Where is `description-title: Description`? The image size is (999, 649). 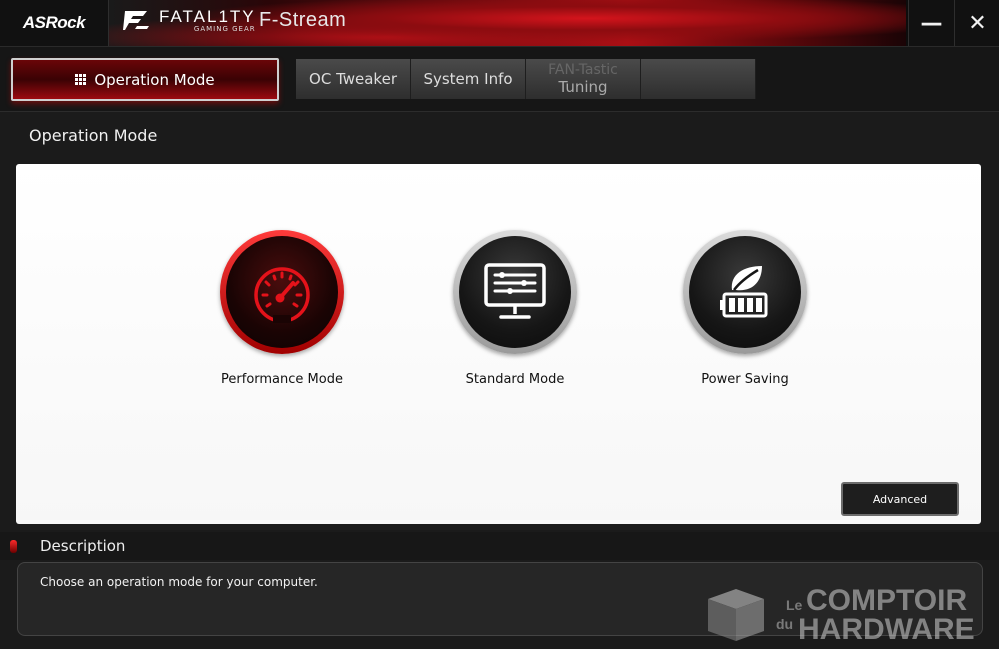
description-title: Description is located at coordinates (83, 546).